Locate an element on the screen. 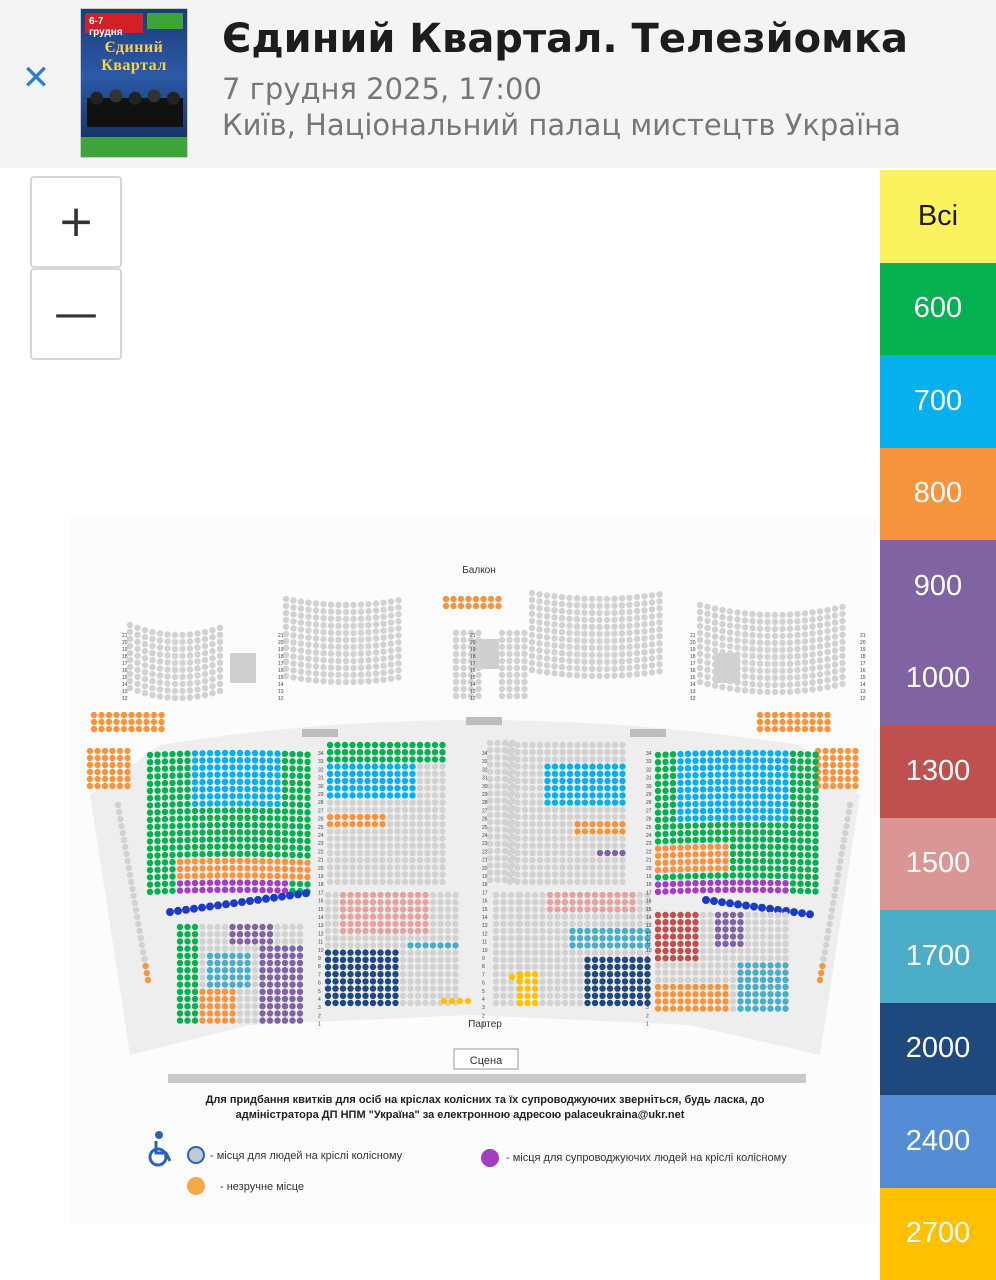 The height and width of the screenshot is (1280, 996). price-filter-all: Всі is located at coordinates (938, 216).